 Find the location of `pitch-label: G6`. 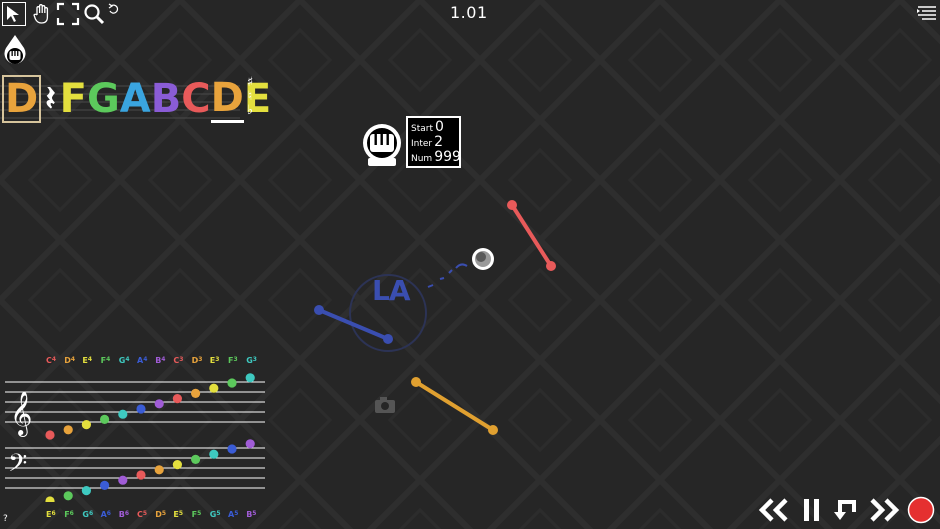

pitch-label: G6 is located at coordinates (87, 514).